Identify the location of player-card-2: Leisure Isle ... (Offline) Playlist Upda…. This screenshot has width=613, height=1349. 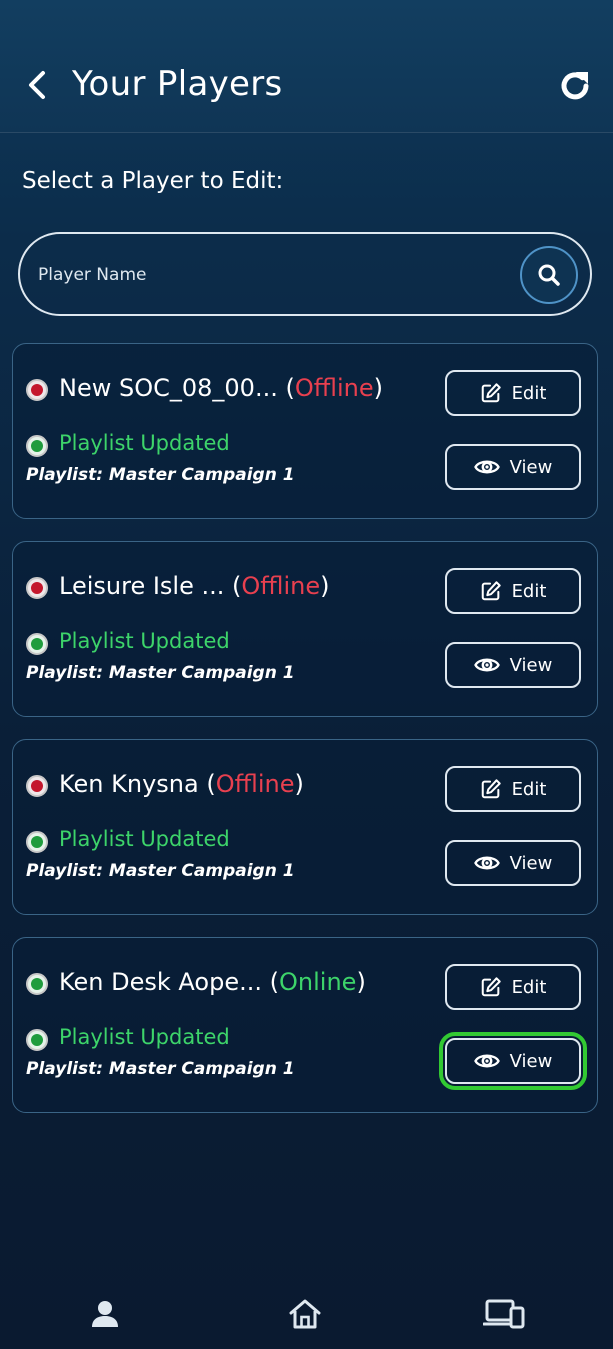
(305, 629).